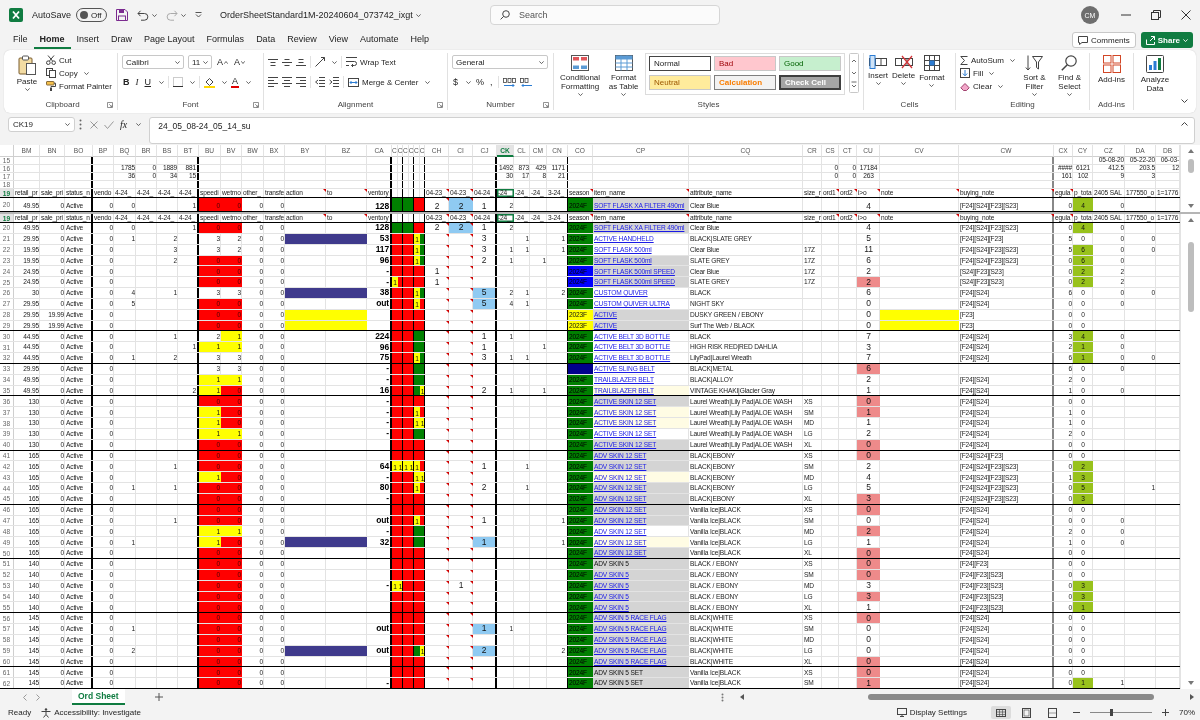  What do you see at coordinates (1155, 73) in the screenshot?
I see `analyze-data-button: Analyze Data` at bounding box center [1155, 73].